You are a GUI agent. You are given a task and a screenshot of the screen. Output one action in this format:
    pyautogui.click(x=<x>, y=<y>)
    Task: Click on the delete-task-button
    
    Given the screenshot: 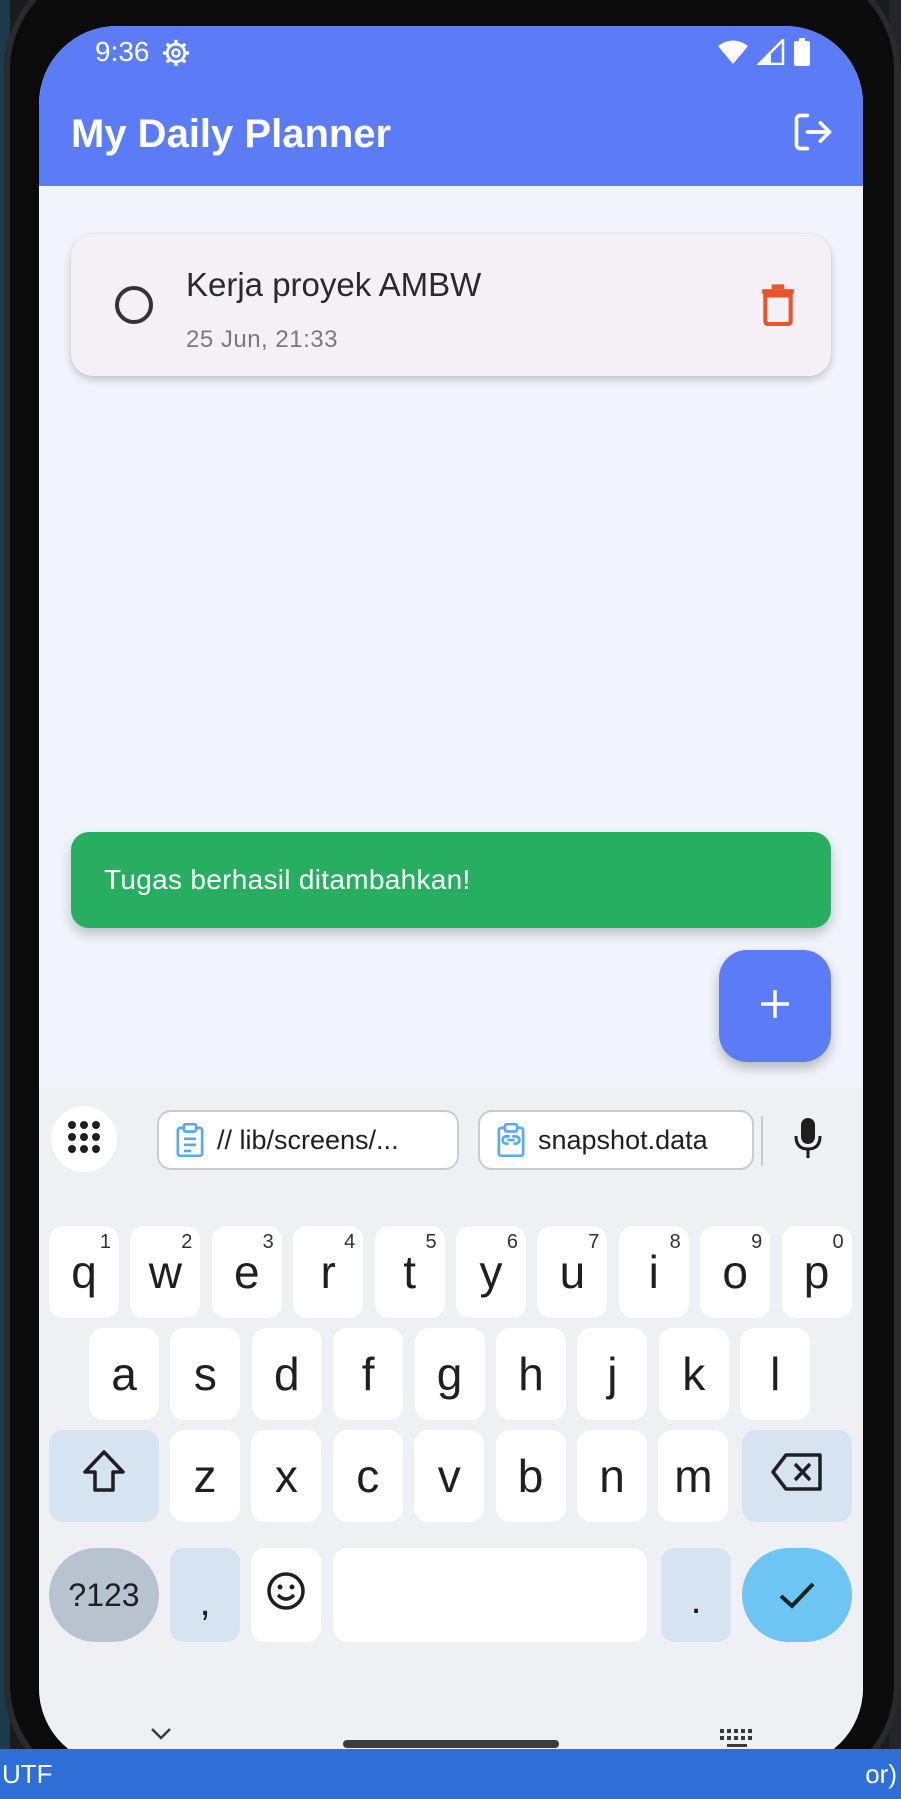 What is the action you would take?
    pyautogui.click(x=778, y=307)
    